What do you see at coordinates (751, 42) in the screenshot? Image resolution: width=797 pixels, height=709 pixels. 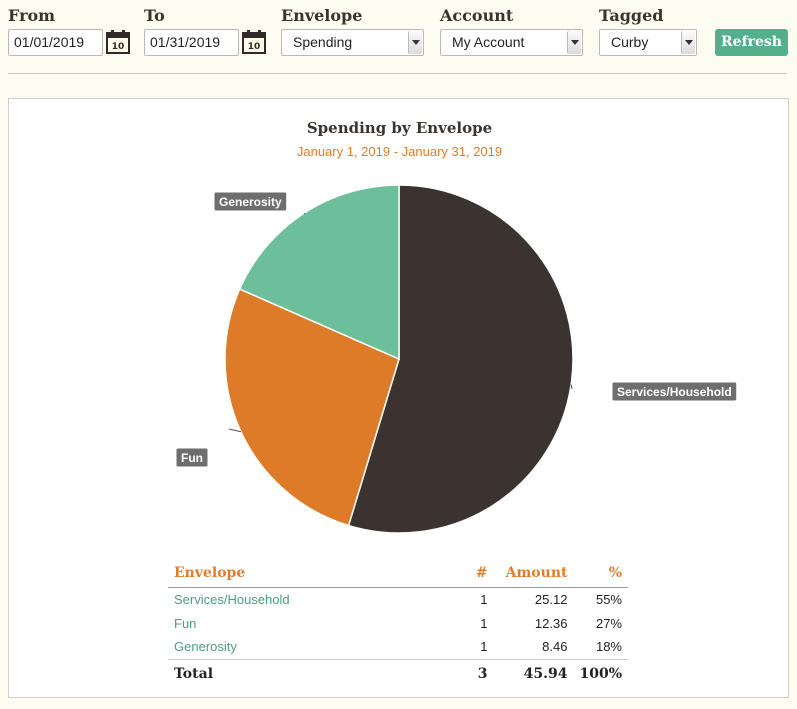 I see `refresh-button: Refresh` at bounding box center [751, 42].